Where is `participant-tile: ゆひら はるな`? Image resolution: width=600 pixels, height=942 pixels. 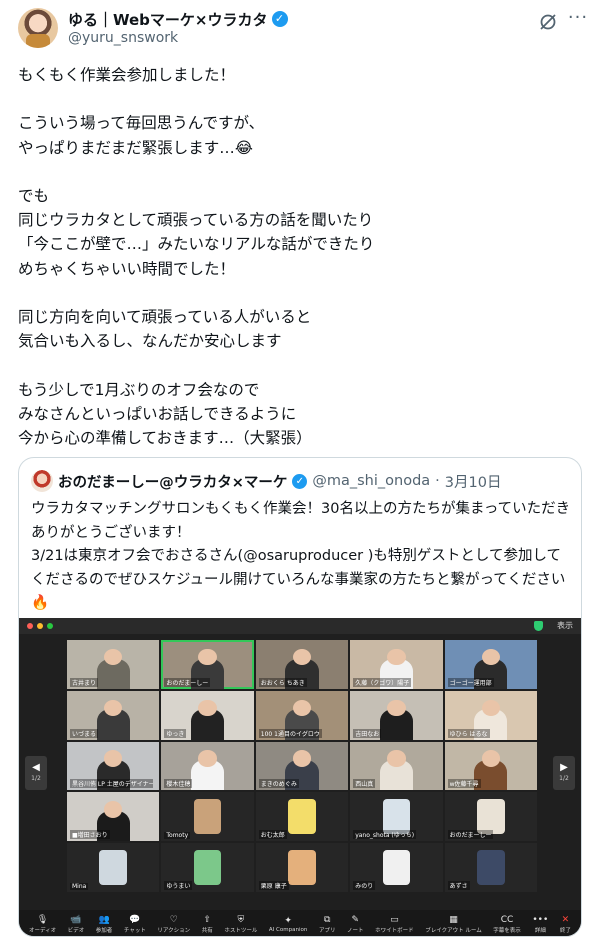
participant-tile: ゆひら はるな is located at coordinates (490, 715).